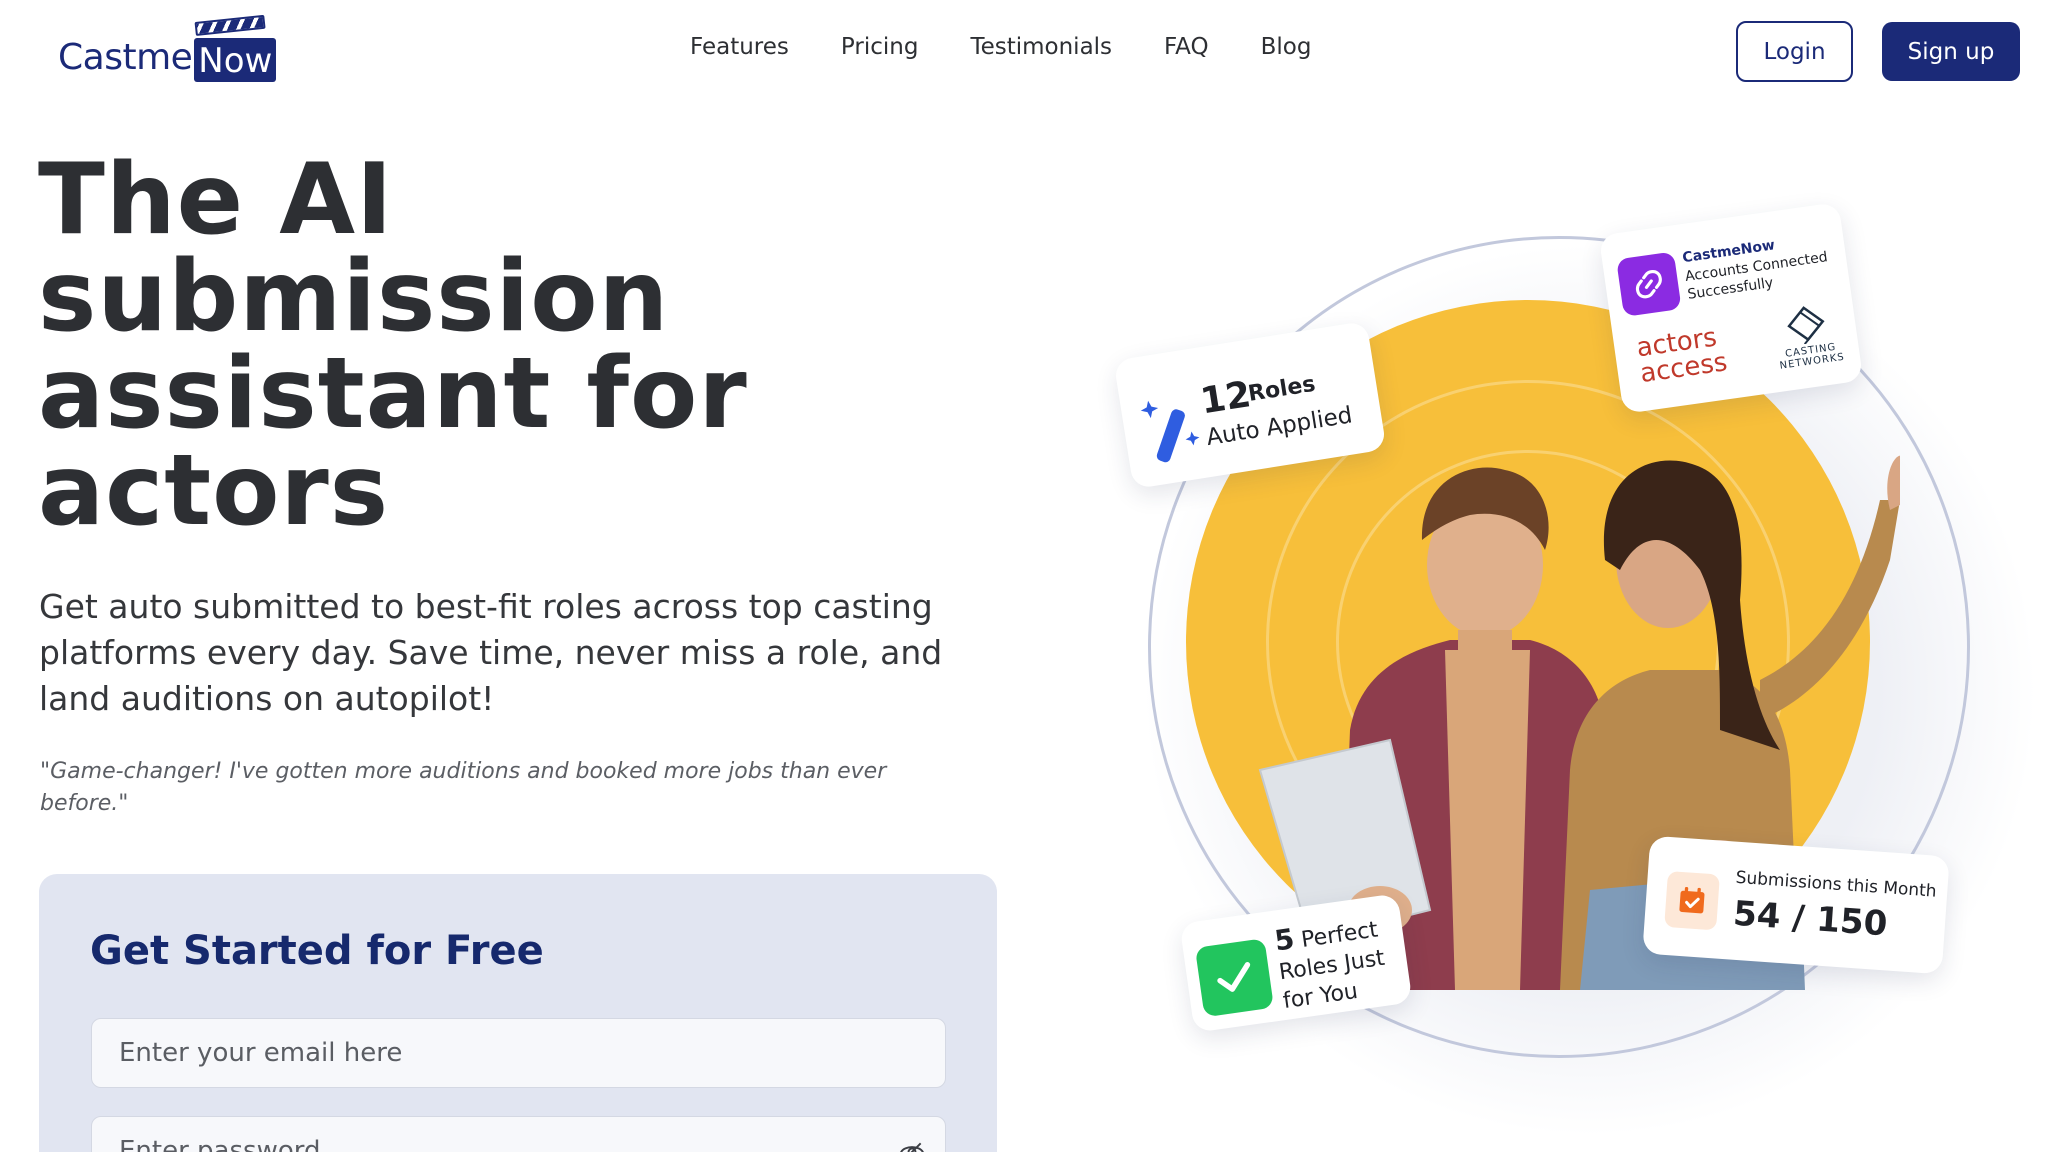 The image size is (2048, 1152). I want to click on roles-label: Roles, so click(1282, 389).